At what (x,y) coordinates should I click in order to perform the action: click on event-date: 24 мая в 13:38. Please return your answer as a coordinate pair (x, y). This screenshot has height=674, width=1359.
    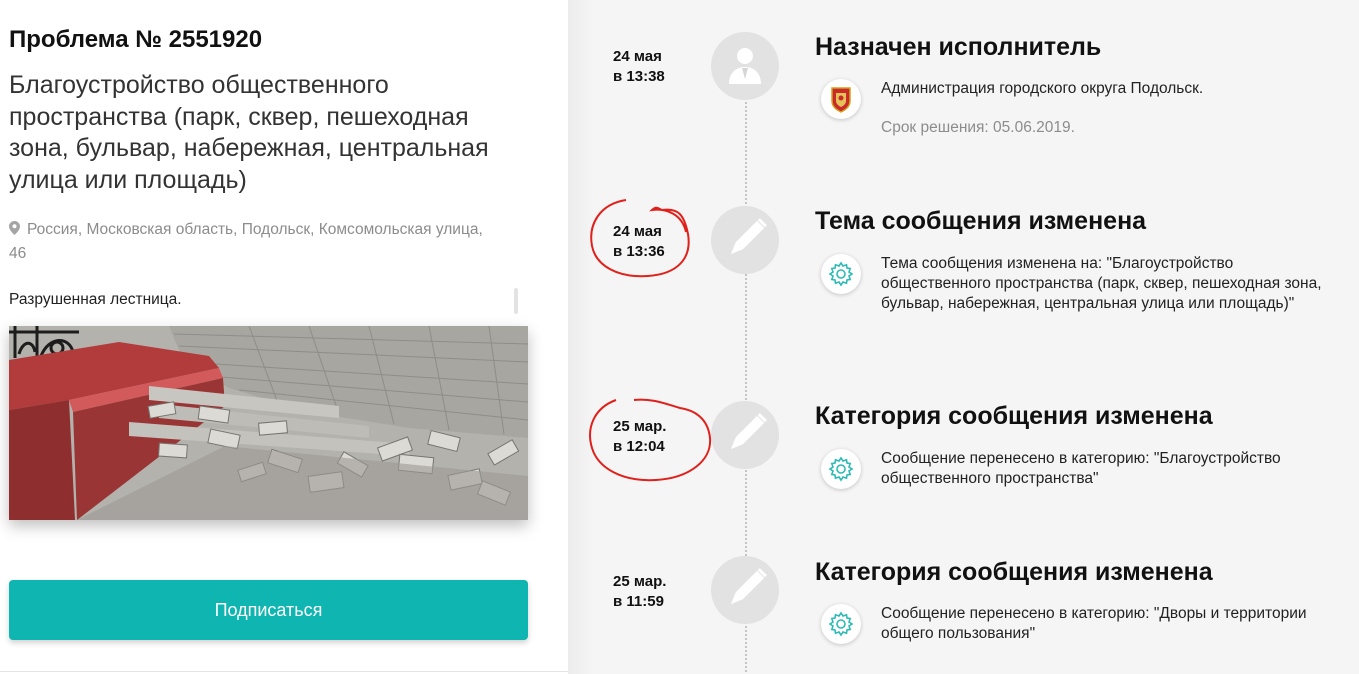
    Looking at the image, I should click on (658, 67).